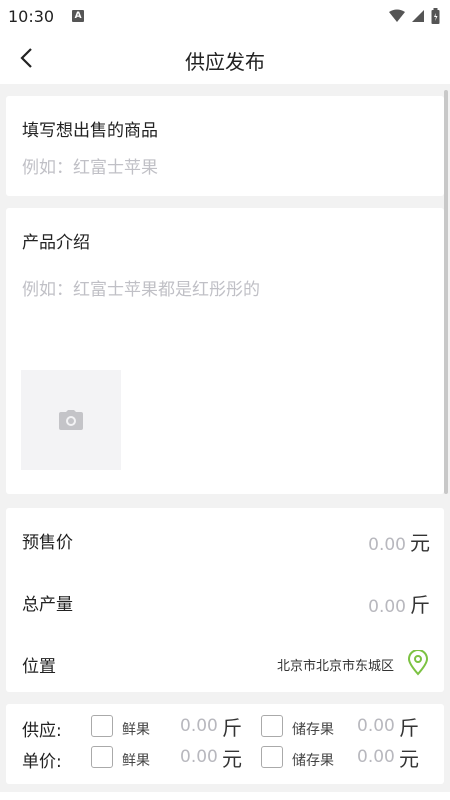 This screenshot has width=450, height=800. I want to click on status-icons, so click(414, 16).